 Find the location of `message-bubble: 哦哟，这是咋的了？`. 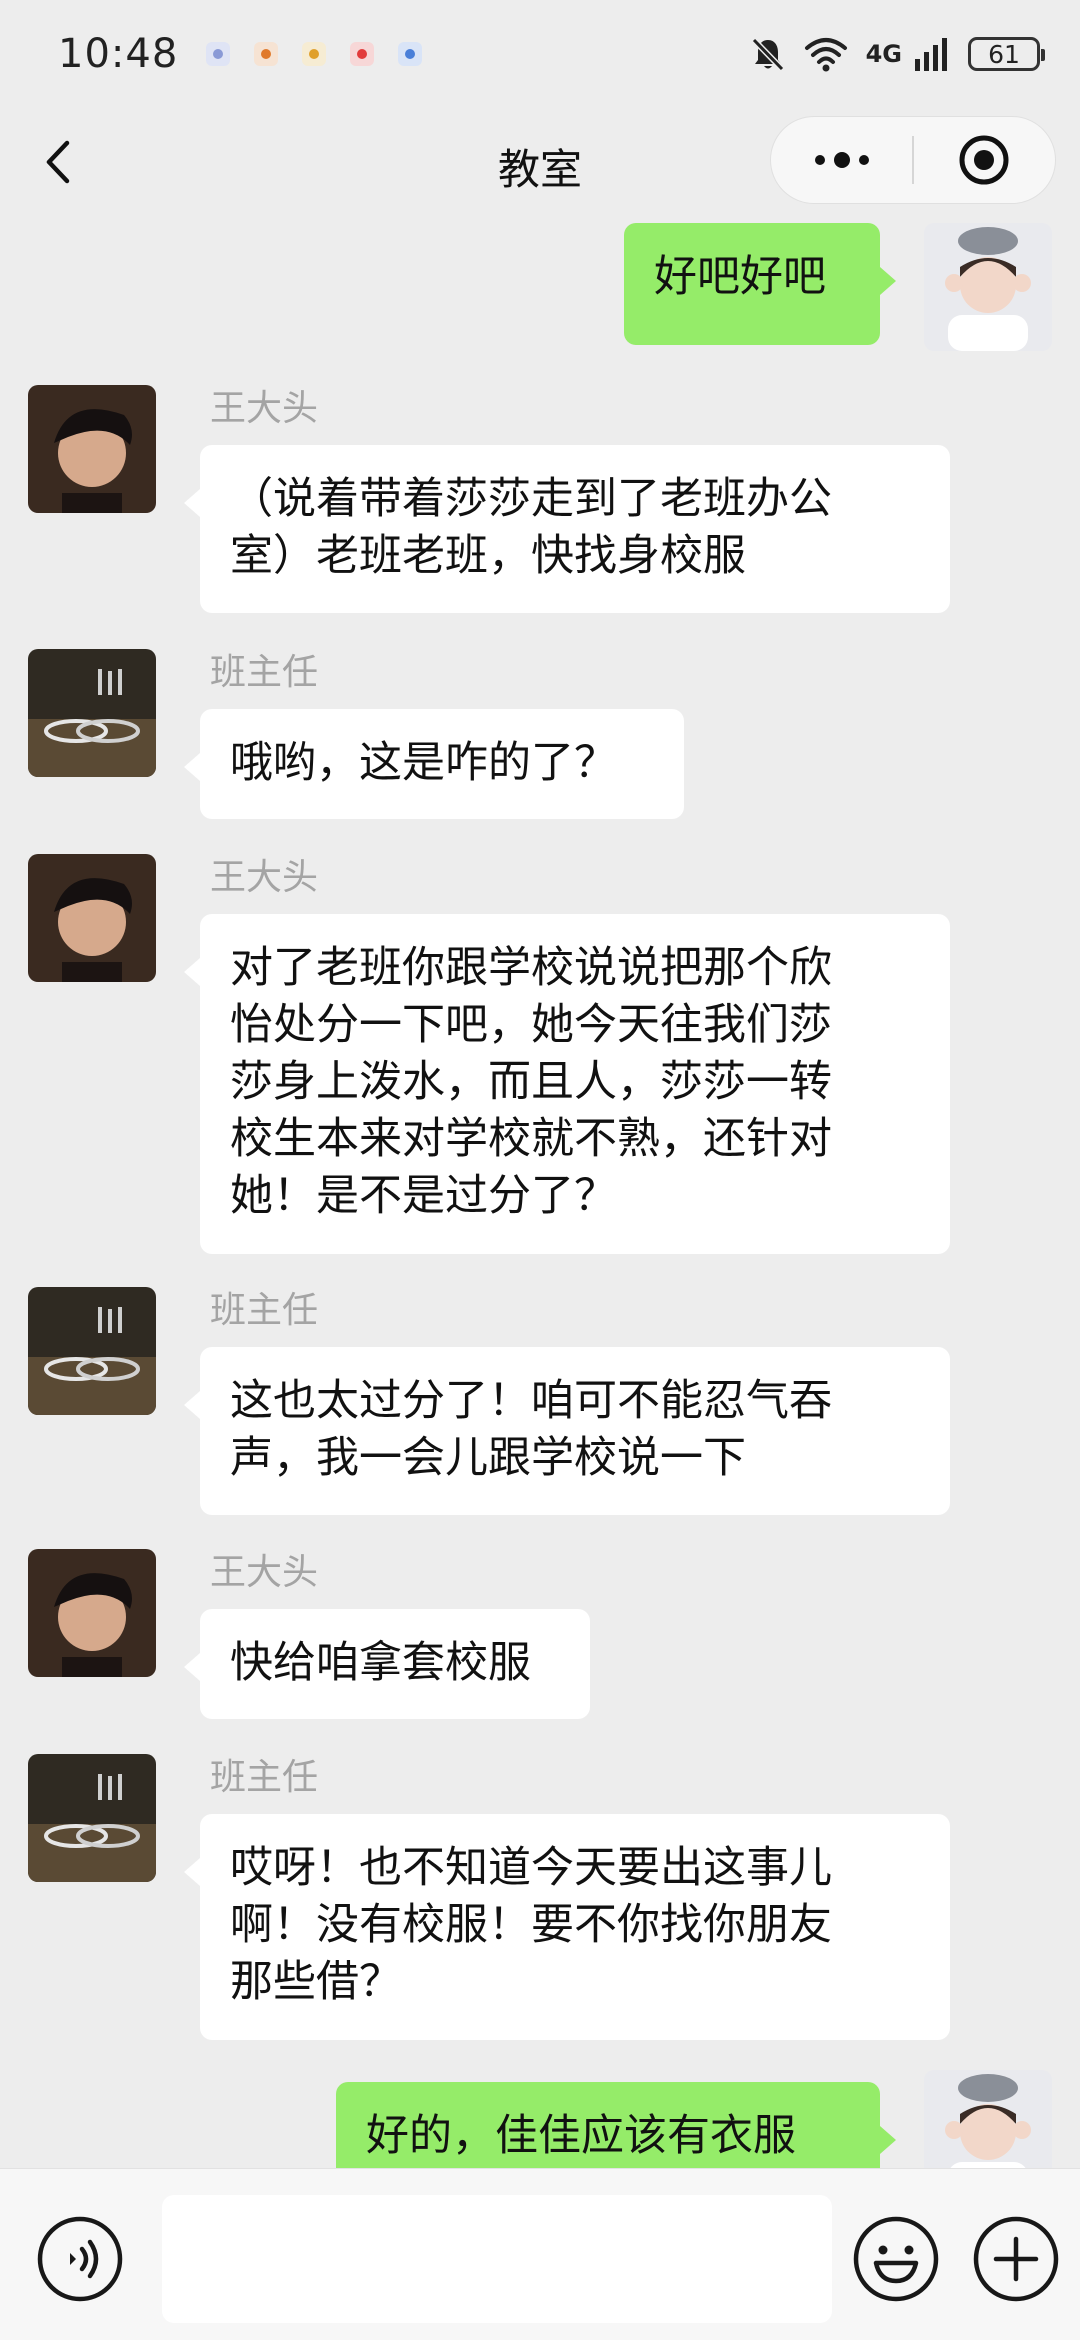

message-bubble: 哦哟，这是咋的了？ is located at coordinates (434, 764).